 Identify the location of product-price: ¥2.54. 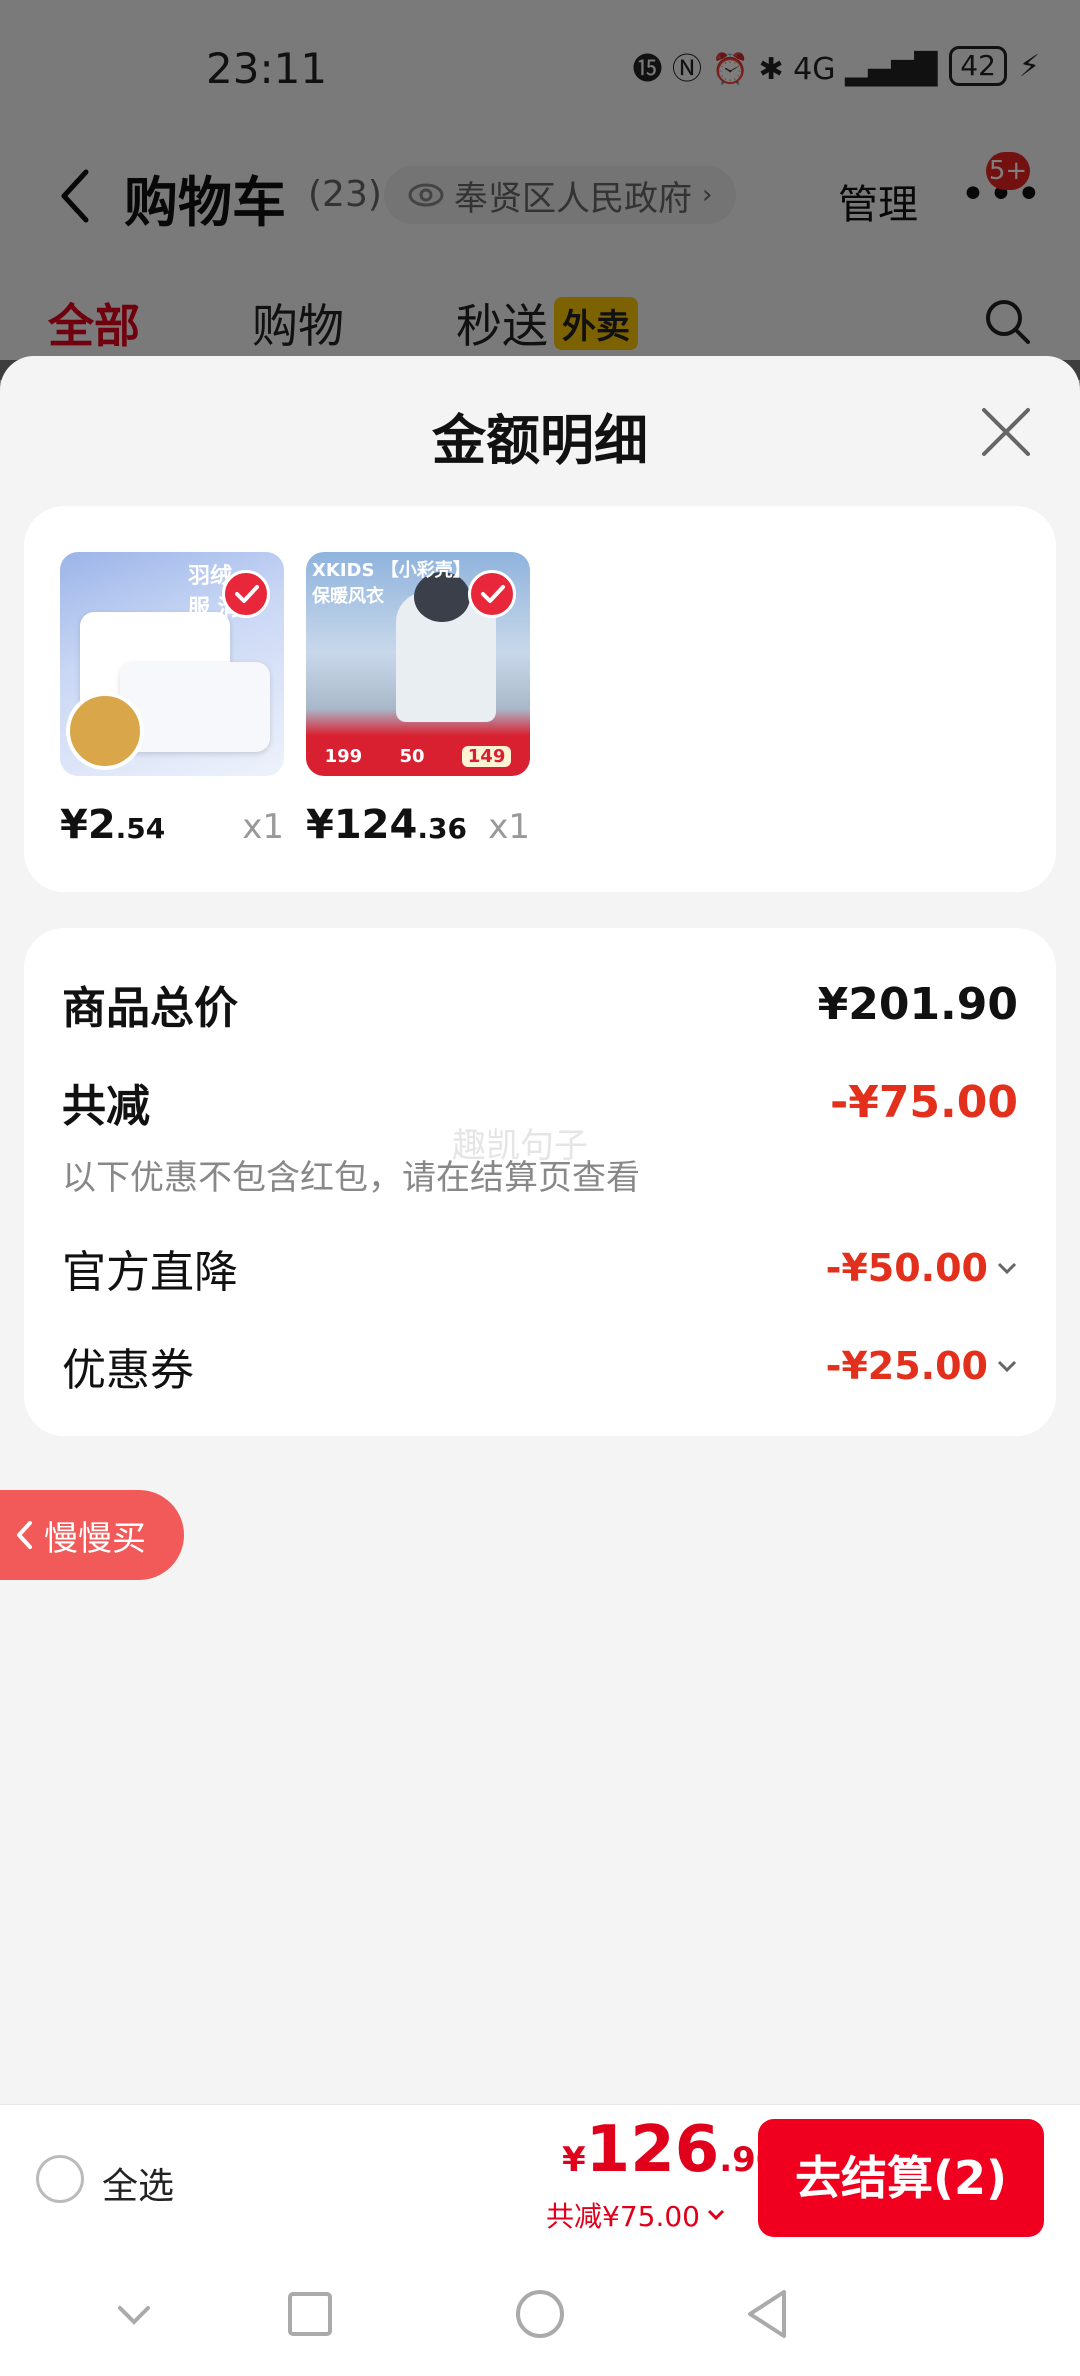
(112, 825).